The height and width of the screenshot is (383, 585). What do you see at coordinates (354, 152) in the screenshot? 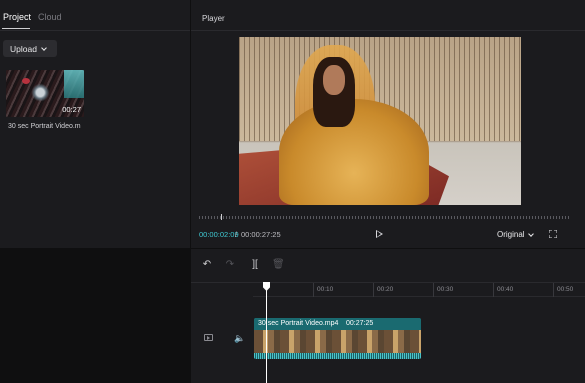
I see `preview-dress` at bounding box center [354, 152].